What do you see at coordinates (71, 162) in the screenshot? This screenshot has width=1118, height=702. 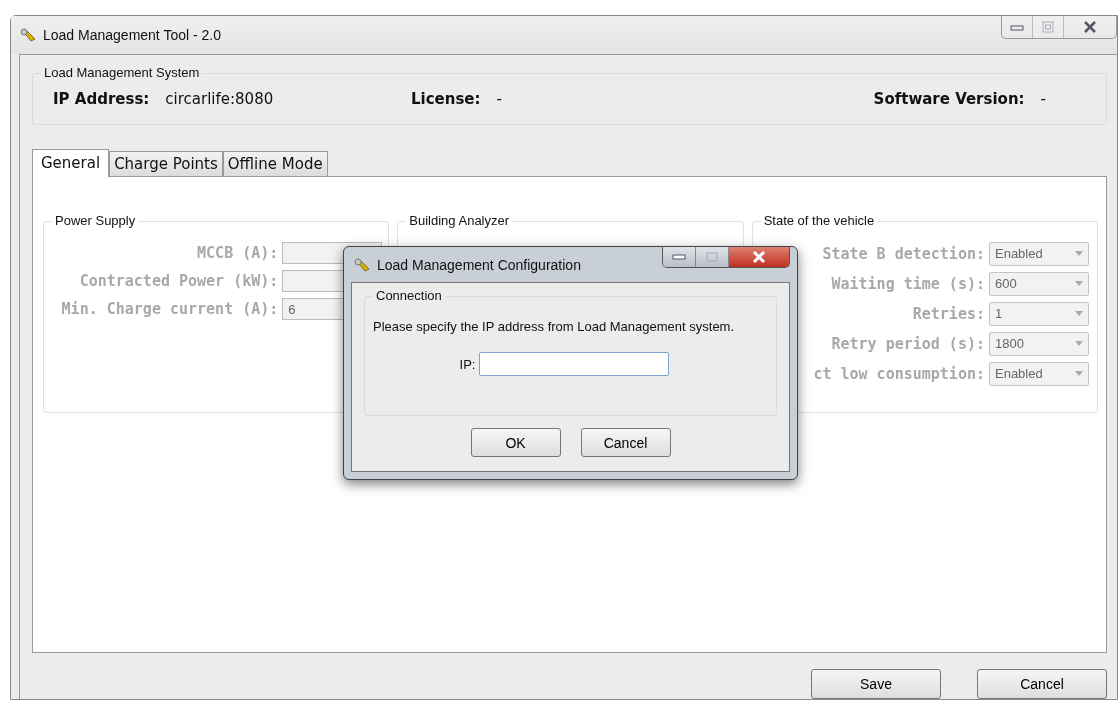 I see `tab: General` at bounding box center [71, 162].